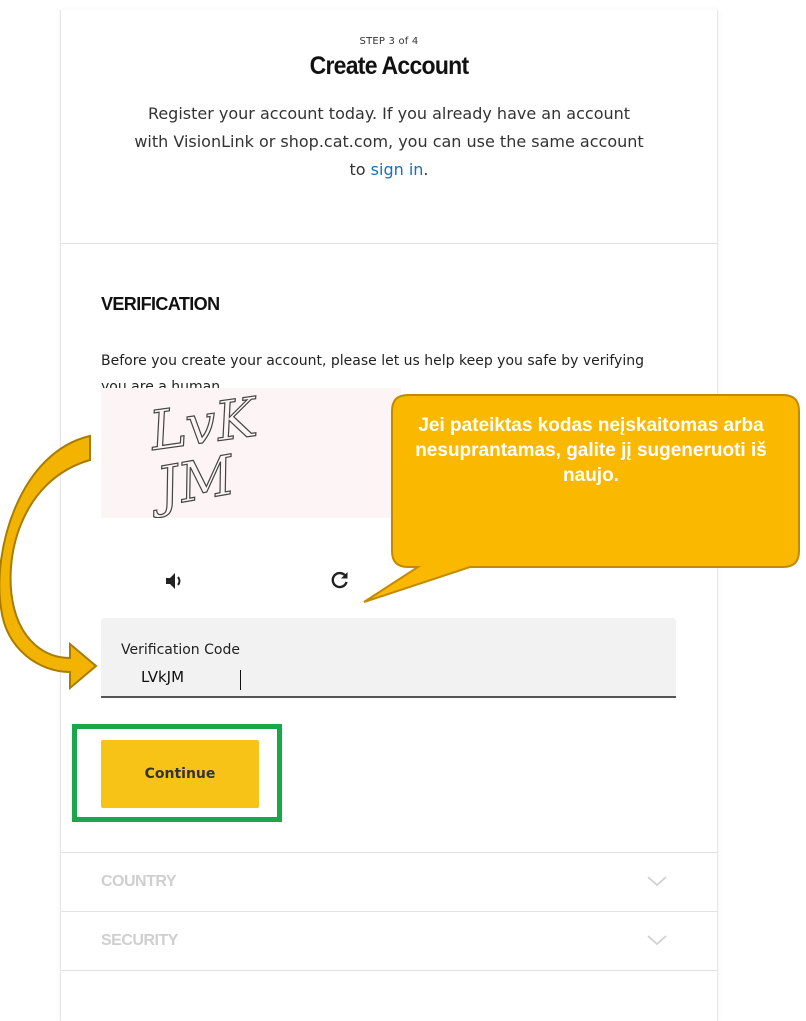 This screenshot has width=806, height=1021. I want to click on captcha-graphic: LvK JM, so click(203, 453).